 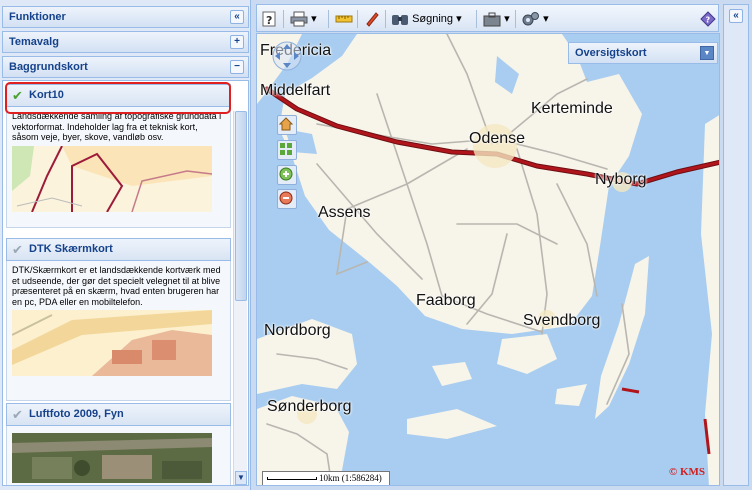 What do you see at coordinates (125, 17) in the screenshot?
I see `funktioner-header: Funktioner «` at bounding box center [125, 17].